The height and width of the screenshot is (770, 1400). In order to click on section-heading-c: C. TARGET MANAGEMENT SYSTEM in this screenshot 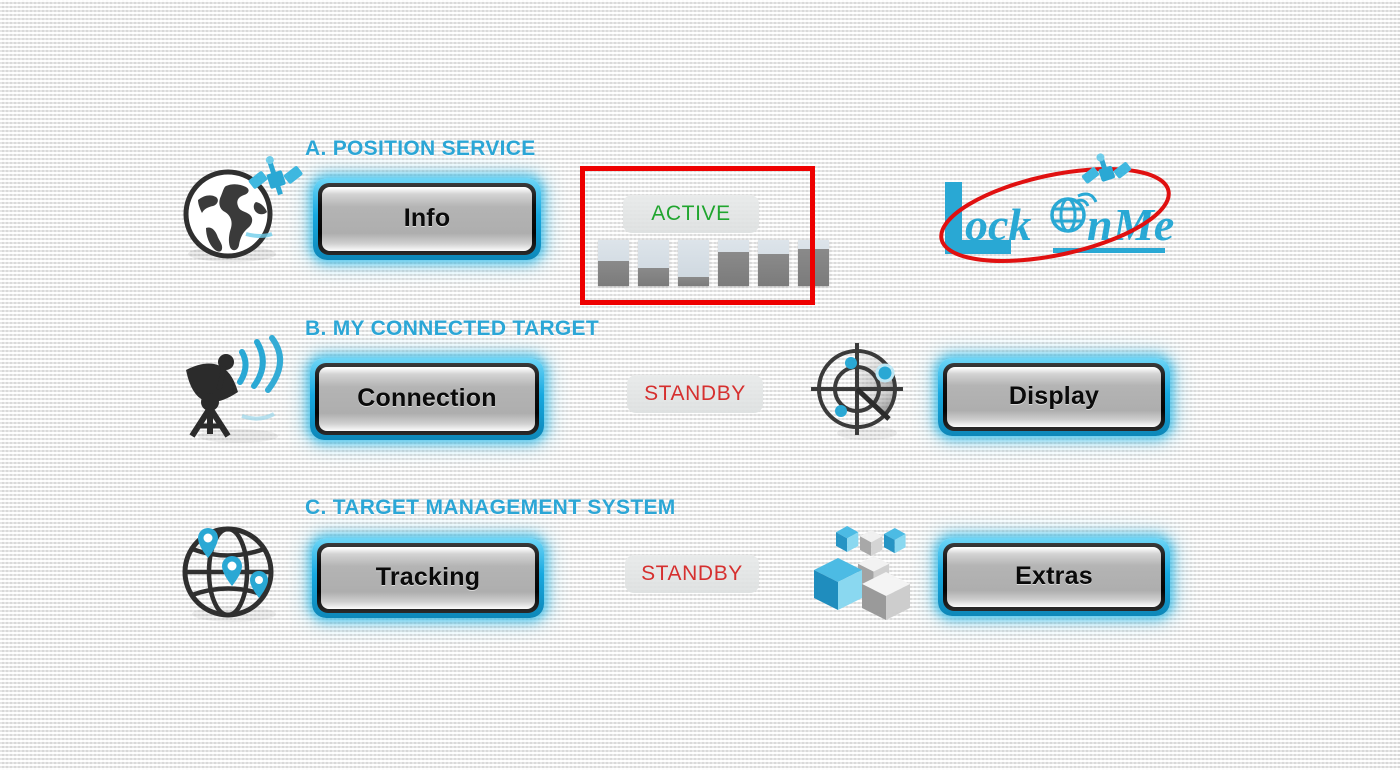, I will do `click(490, 507)`.